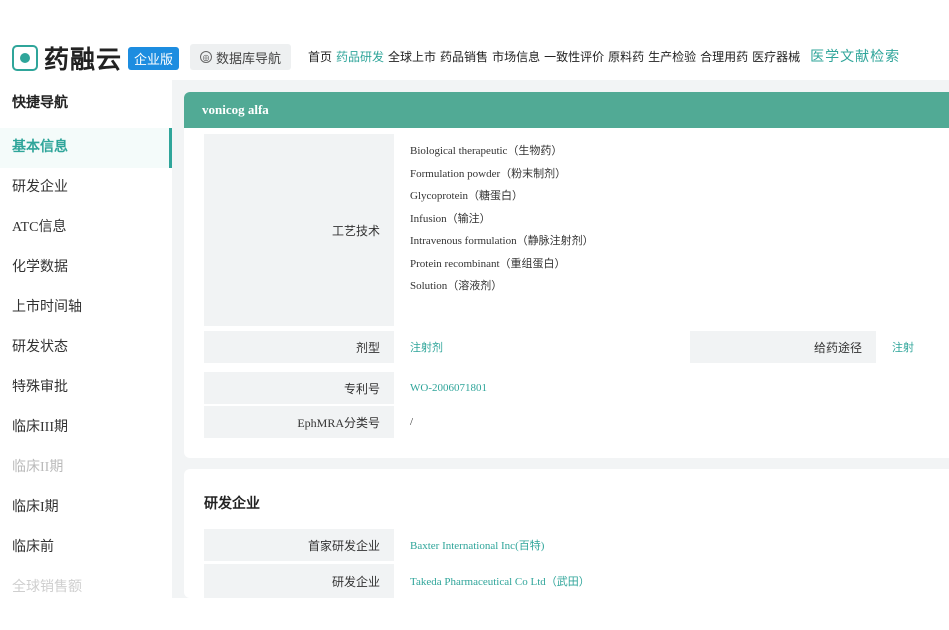  Describe the element at coordinates (299, 388) in the screenshot. I see `patent-label: 专利号` at that location.